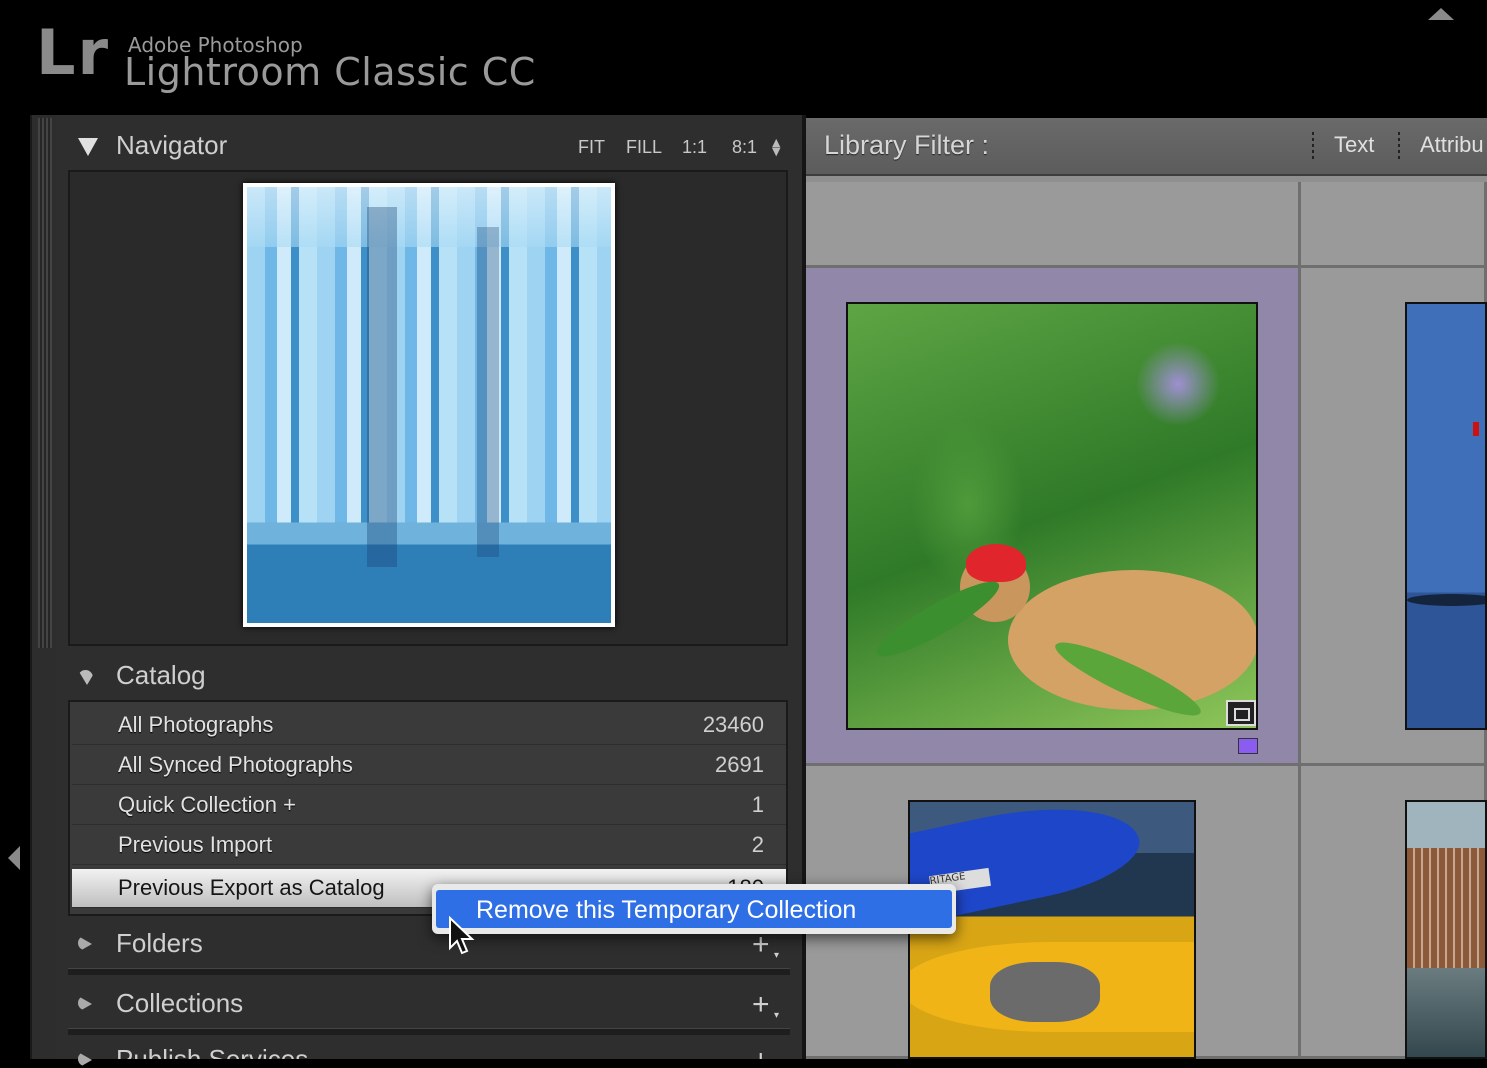  What do you see at coordinates (429, 845) in the screenshot?
I see `catalog-item-previous-import: Previous Import 2` at bounding box center [429, 845].